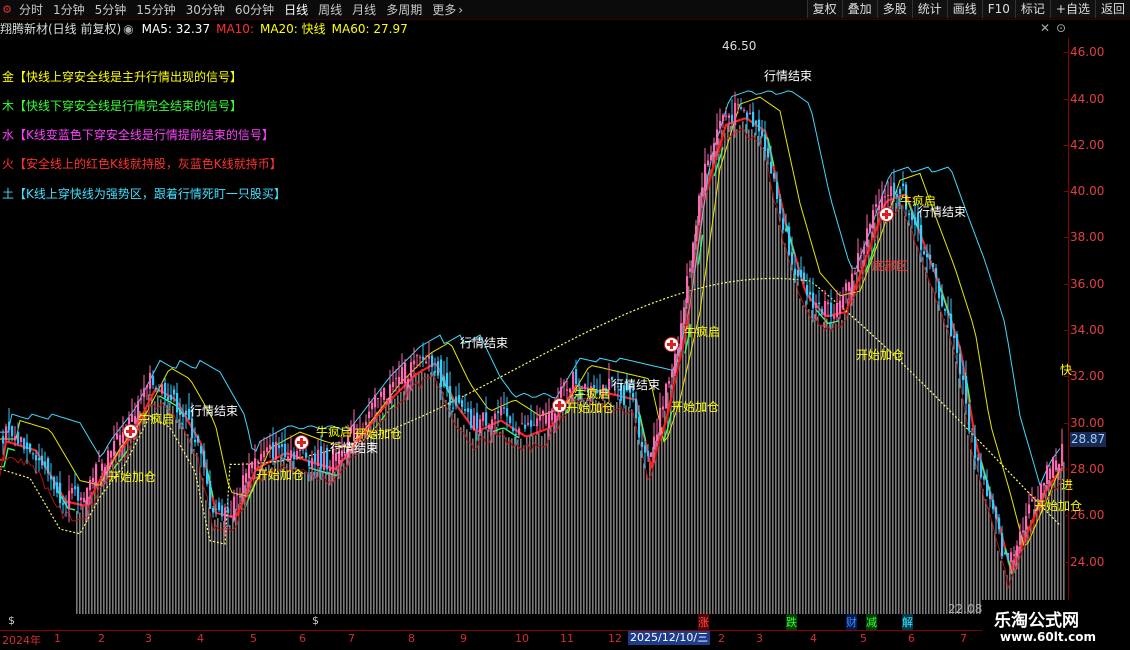 This screenshot has height=650, width=1130. Describe the element at coordinates (7, 9) in the screenshot. I see `settings-icon: ⚙` at that location.